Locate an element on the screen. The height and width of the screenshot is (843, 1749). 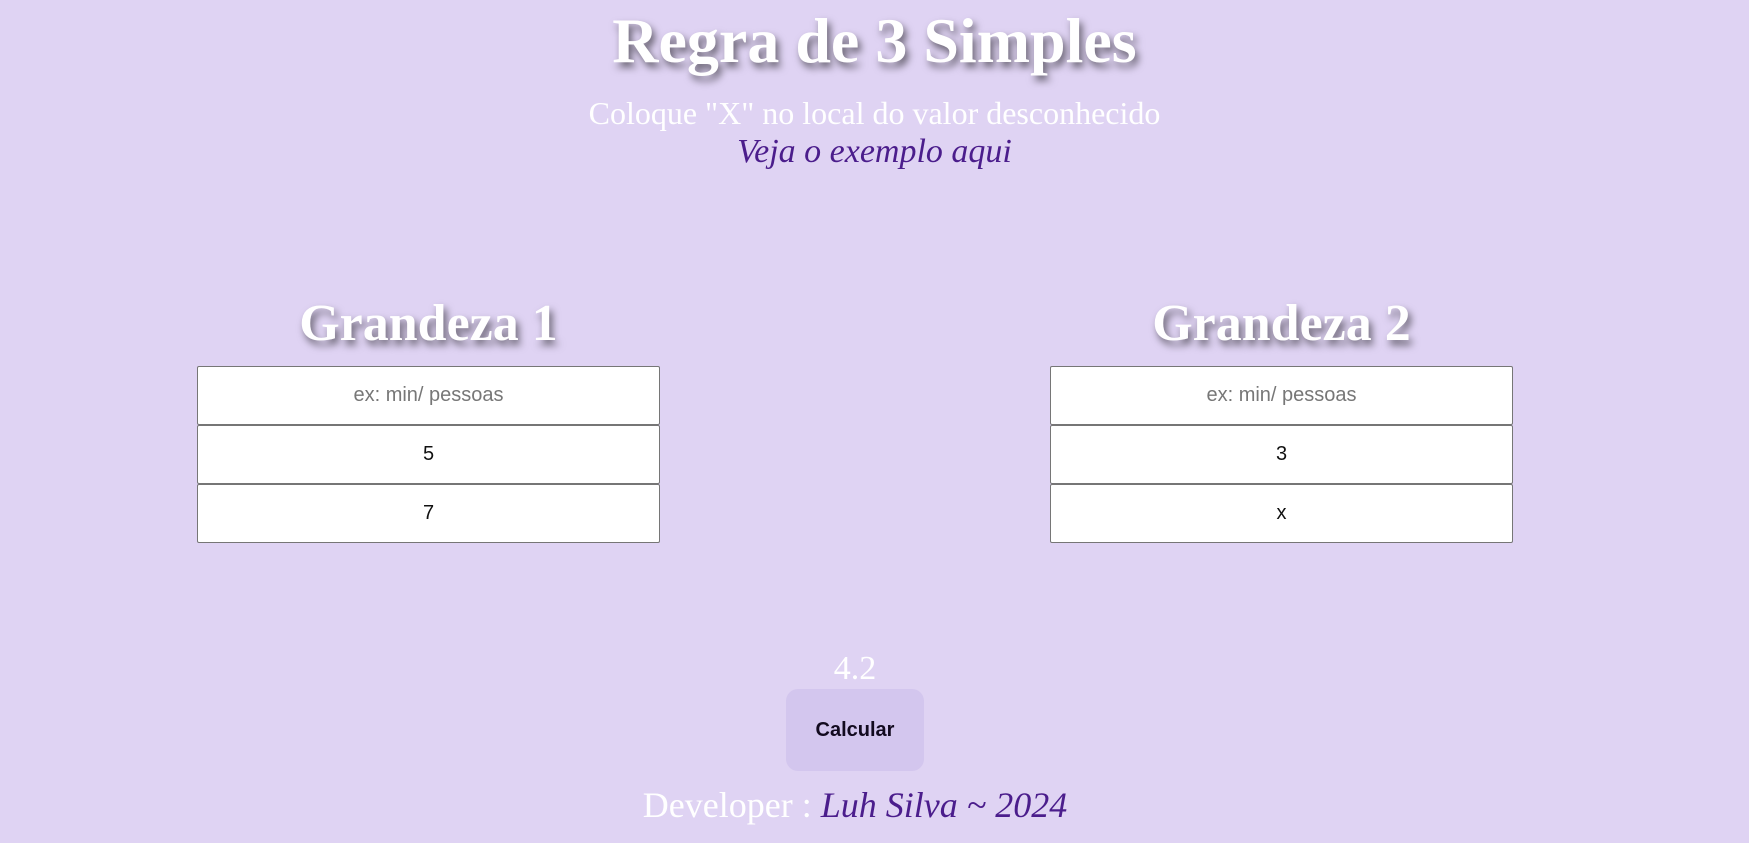
grandeza-1-value-a-input is located at coordinates (428, 454).